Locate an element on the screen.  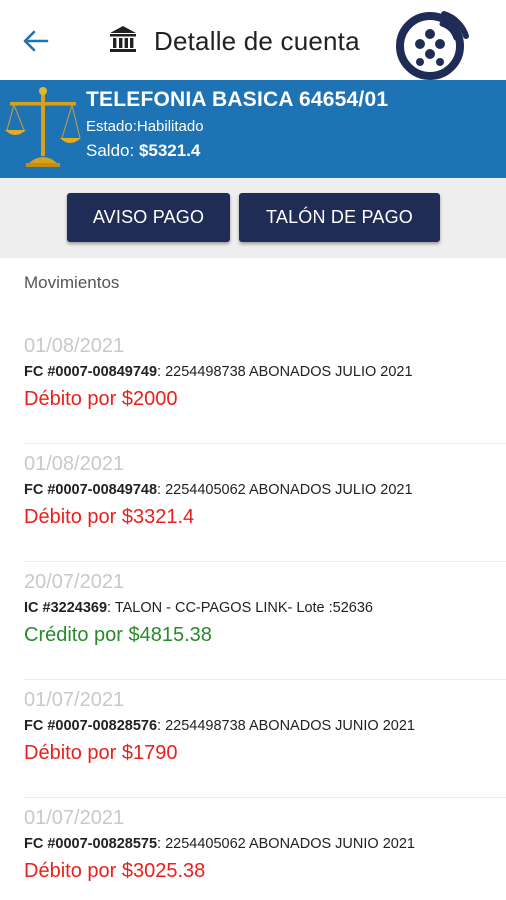
actions-bar: AVISO PAGO TALÓN DE PAGO is located at coordinates (253, 218).